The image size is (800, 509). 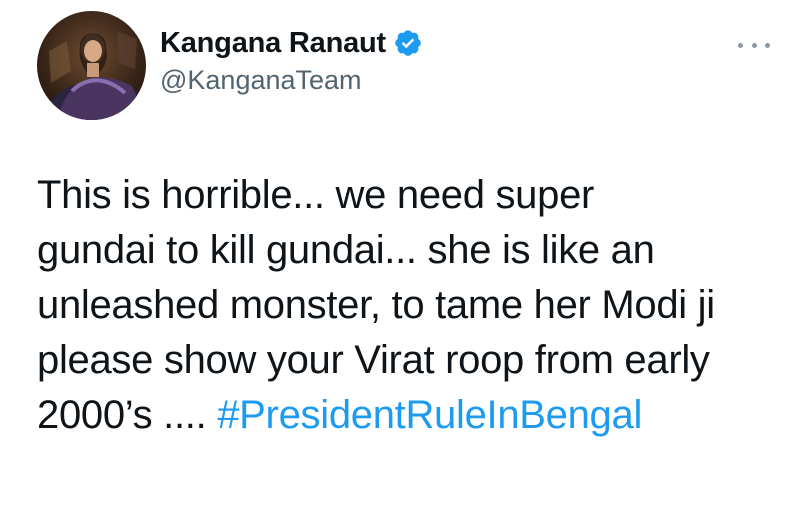 I want to click on name-row: Kangana Ranaut, so click(x=291, y=43).